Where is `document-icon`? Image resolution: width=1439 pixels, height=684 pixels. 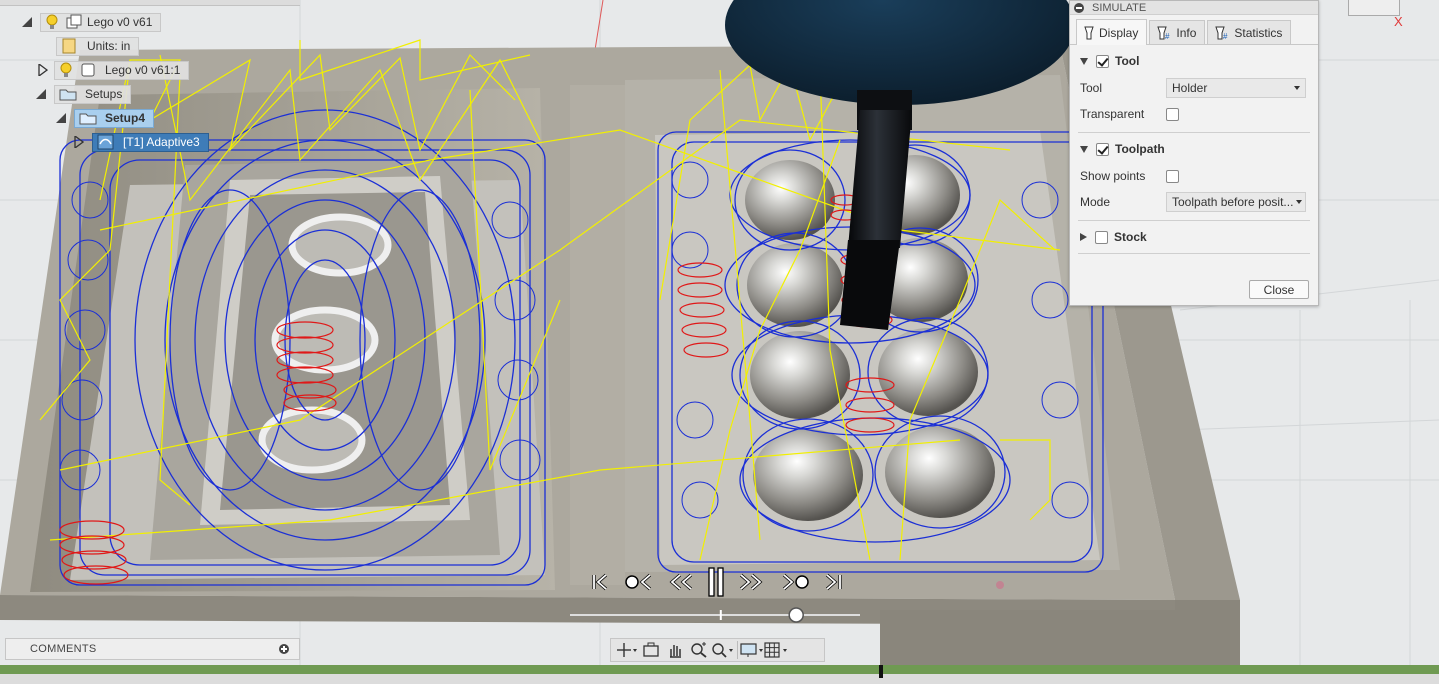
document-icon is located at coordinates (69, 46).